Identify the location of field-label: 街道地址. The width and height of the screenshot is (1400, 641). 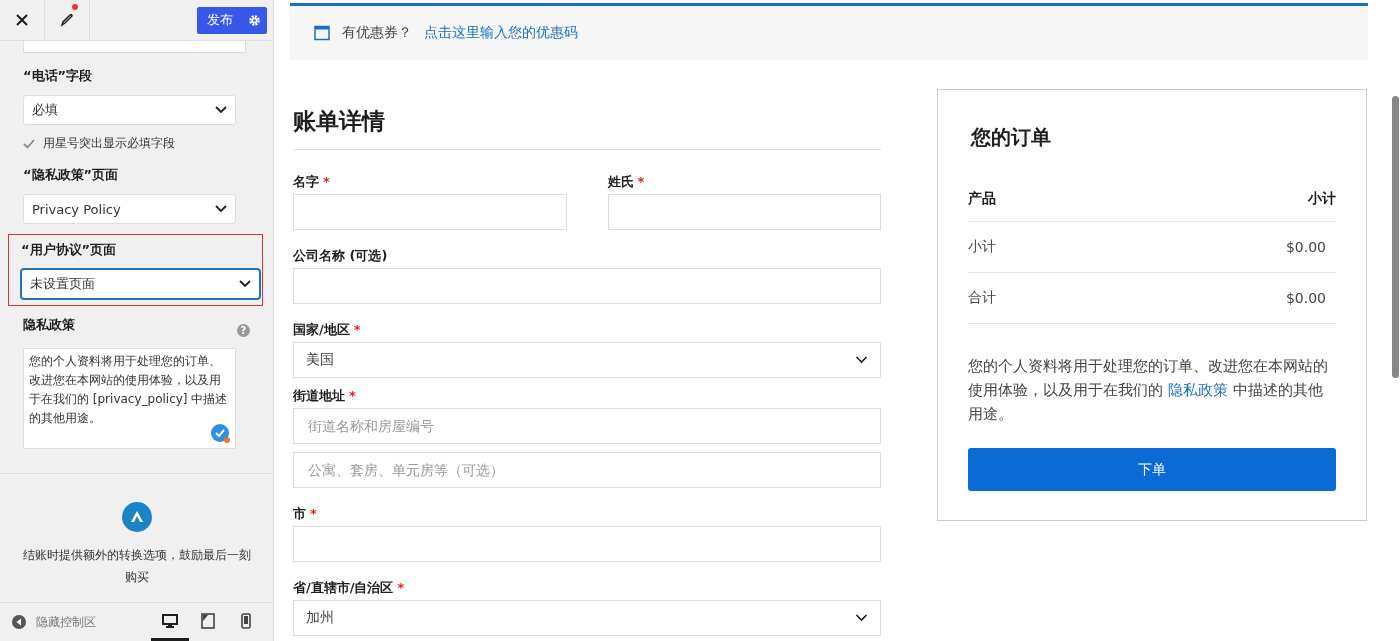
(319, 396).